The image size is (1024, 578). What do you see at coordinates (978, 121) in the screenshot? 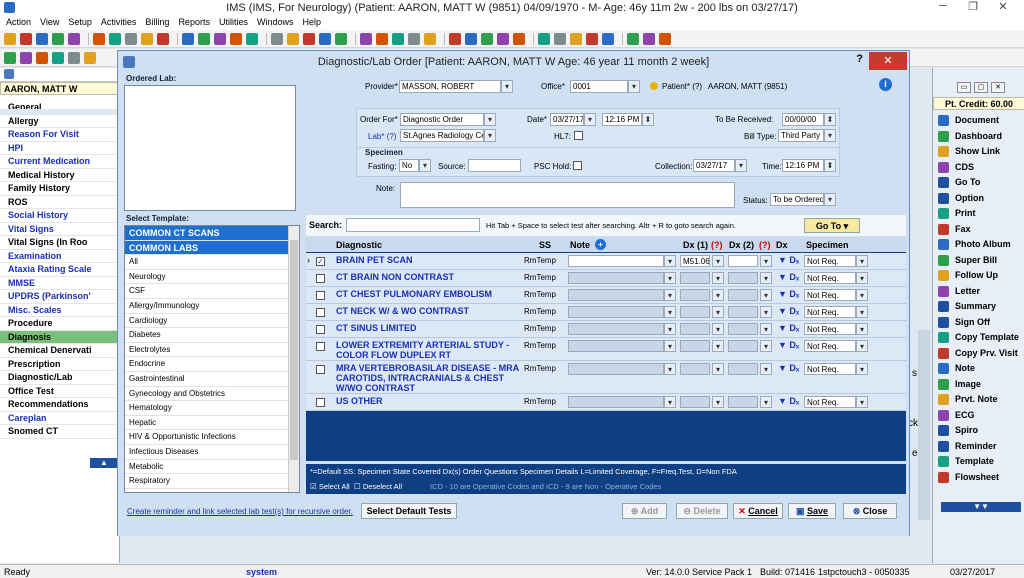
I see `right-action-document: Document` at bounding box center [978, 121].